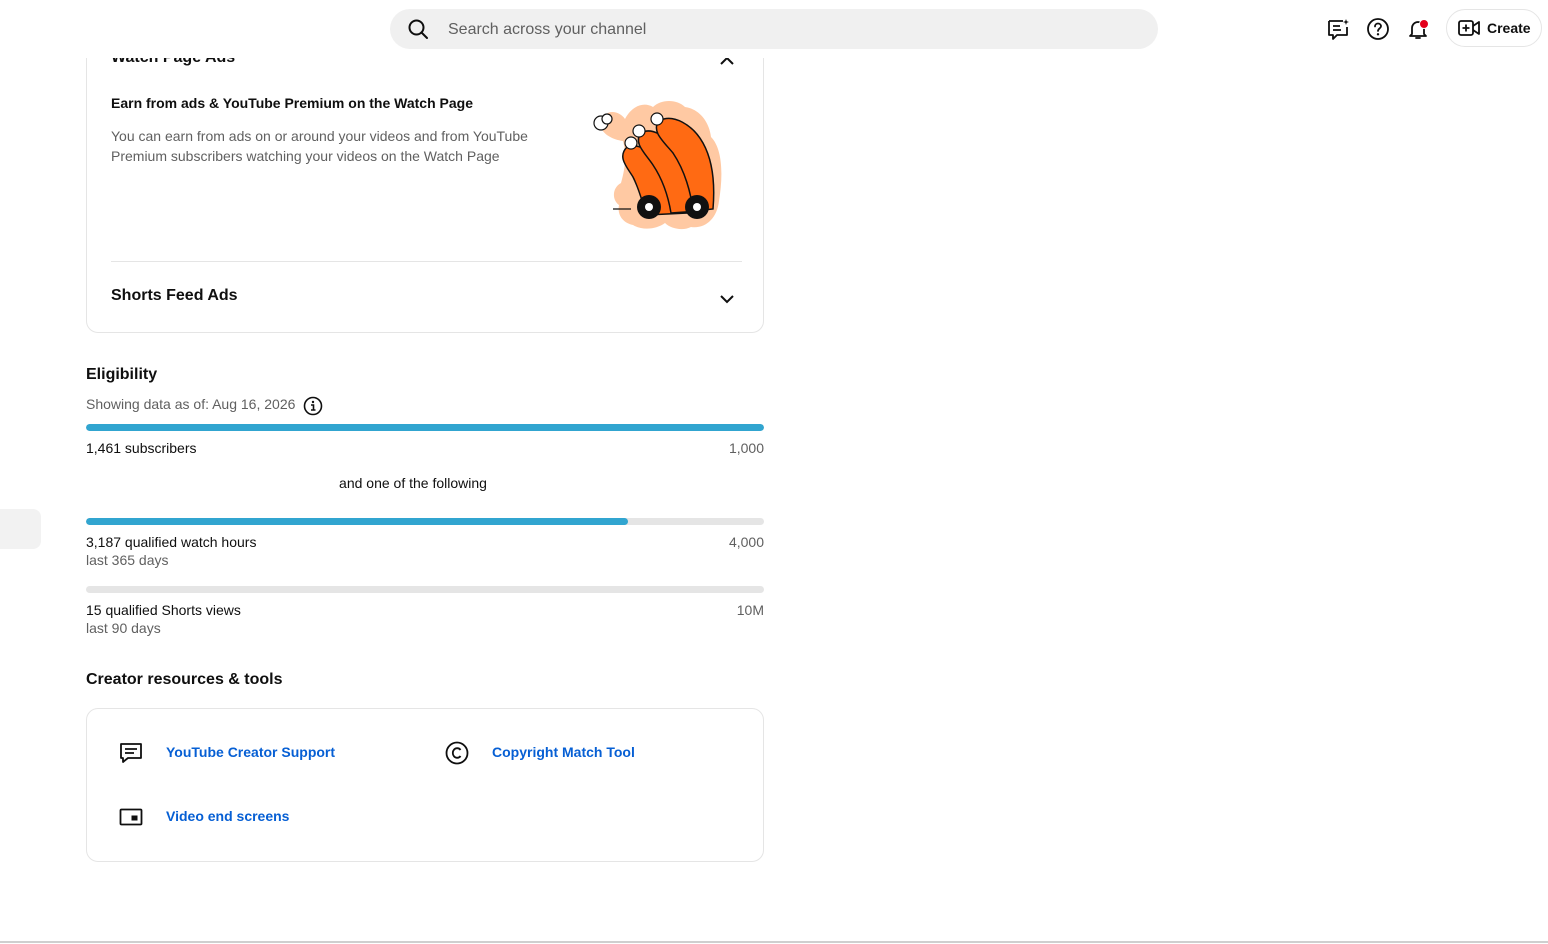  I want to click on eligibility-connector: and one of the following, so click(413, 483).